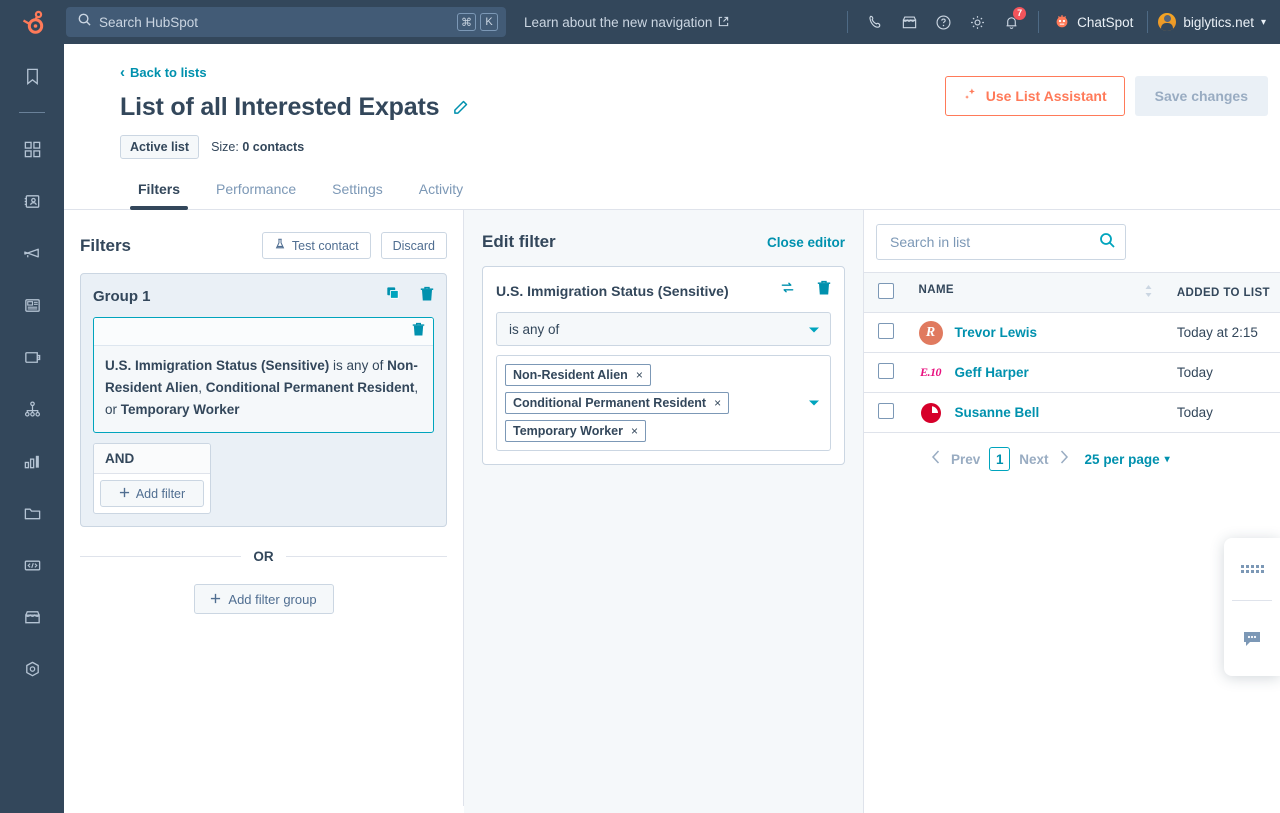 This screenshot has height=813, width=1280. Describe the element at coordinates (626, 22) in the screenshot. I see `learn-navigation-link: Learn about the new navigation` at that location.